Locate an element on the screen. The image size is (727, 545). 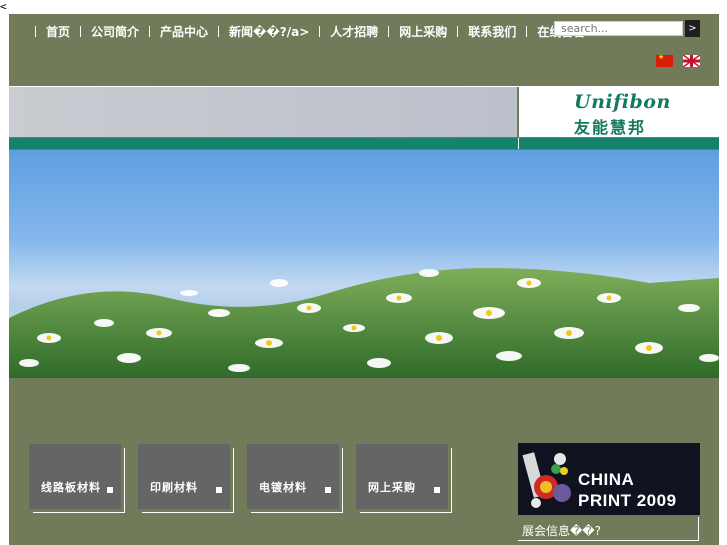
logo-english: Unifibon is located at coordinates (622, 102).